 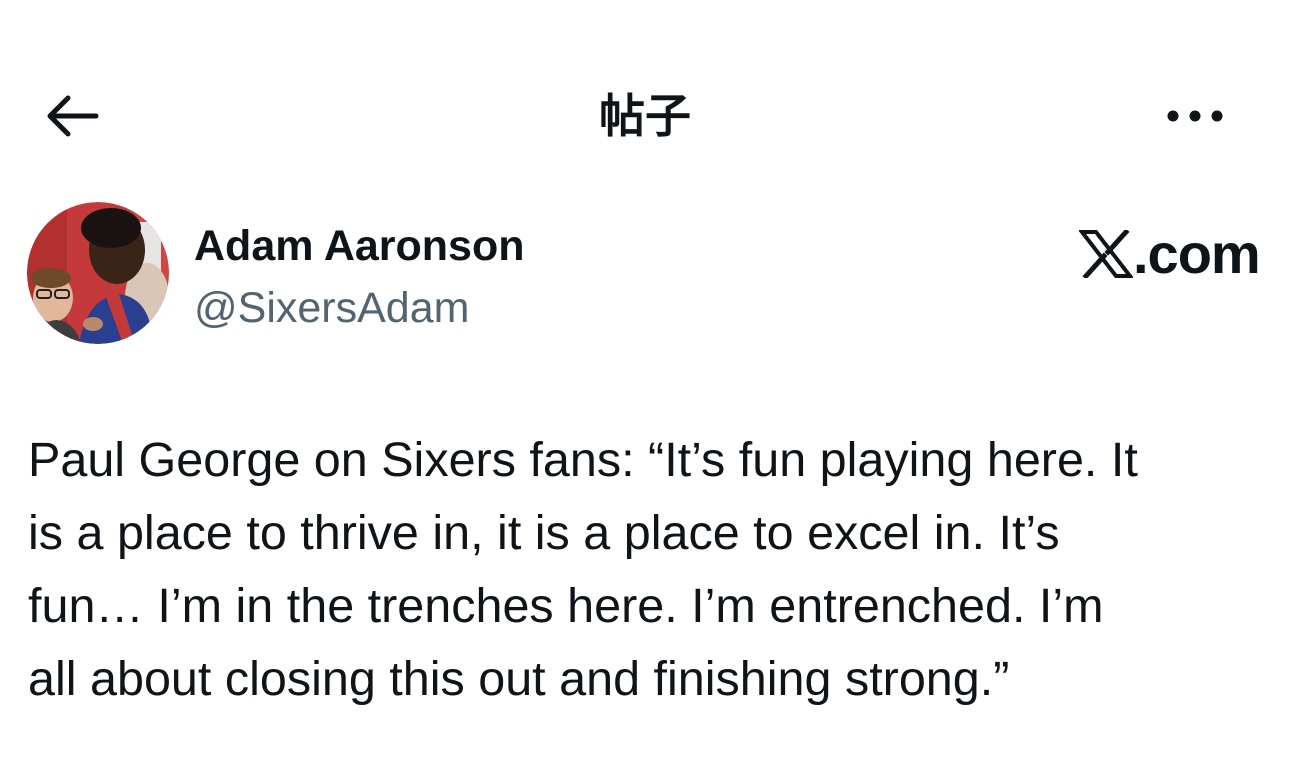 I want to click on x-logo-icon, so click(x=1106, y=254).